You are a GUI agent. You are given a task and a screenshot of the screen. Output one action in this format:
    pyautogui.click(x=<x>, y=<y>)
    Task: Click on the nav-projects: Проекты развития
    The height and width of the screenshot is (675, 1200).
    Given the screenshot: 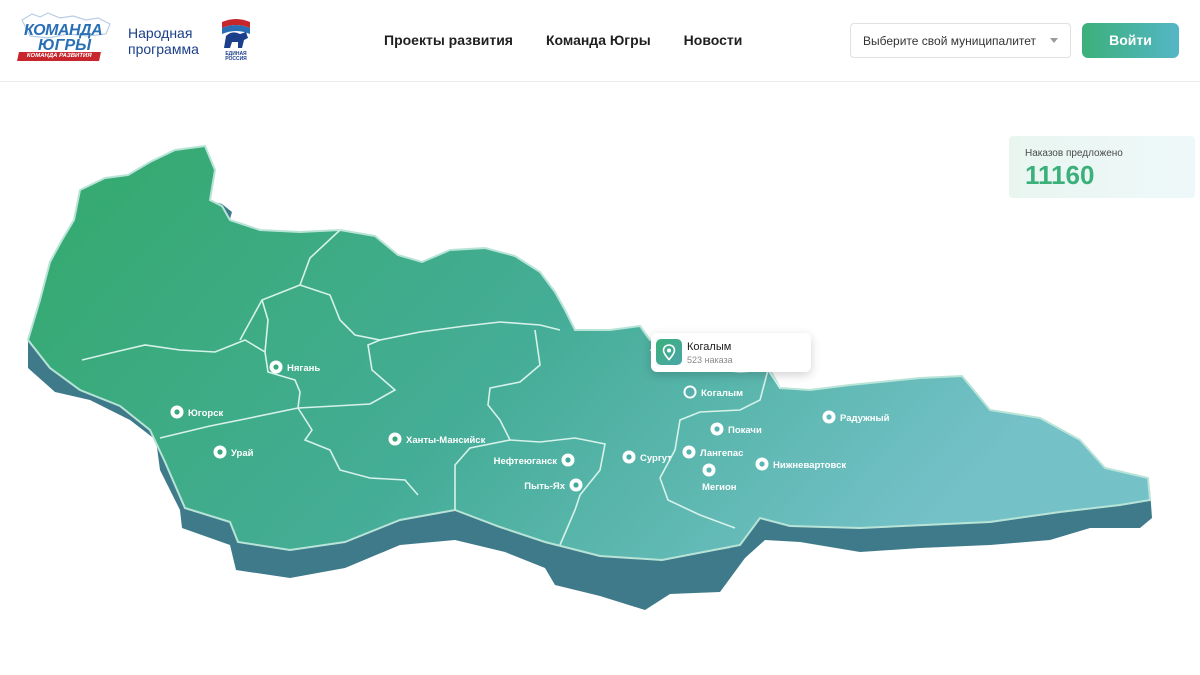 What is the action you would take?
    pyautogui.click(x=448, y=40)
    